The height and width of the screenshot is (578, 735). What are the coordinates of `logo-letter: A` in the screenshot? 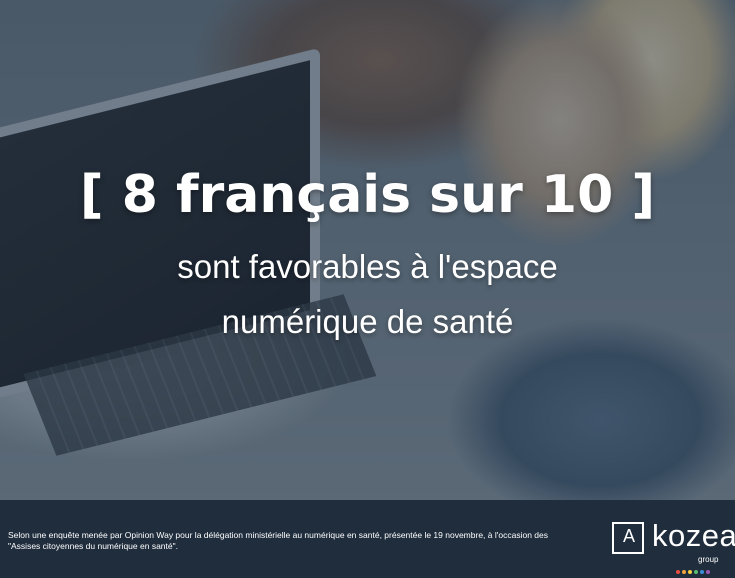 It's located at (628, 536).